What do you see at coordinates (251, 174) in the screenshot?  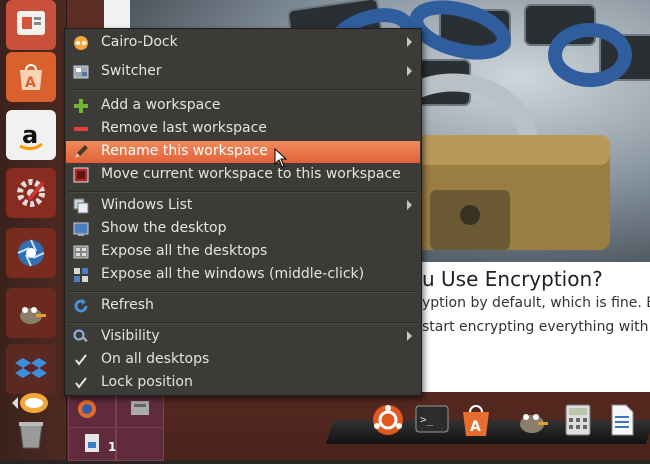 I see `menu-item-label: Move current workspace to this workspace` at bounding box center [251, 174].